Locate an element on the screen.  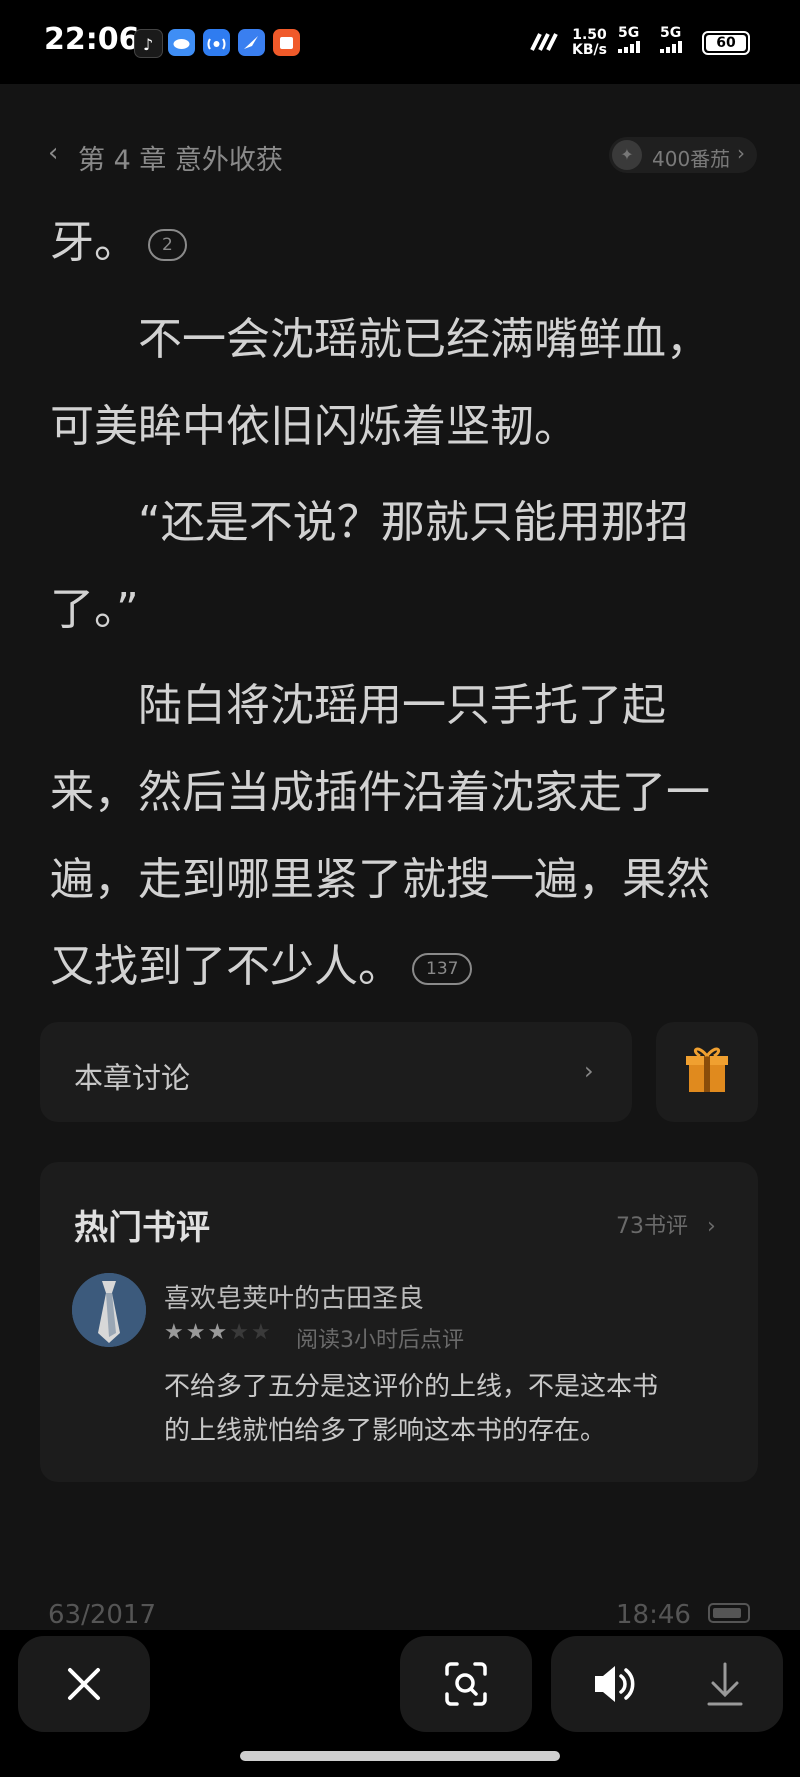
review-time: 阅读3小时后点评 is located at coordinates (380, 1340).